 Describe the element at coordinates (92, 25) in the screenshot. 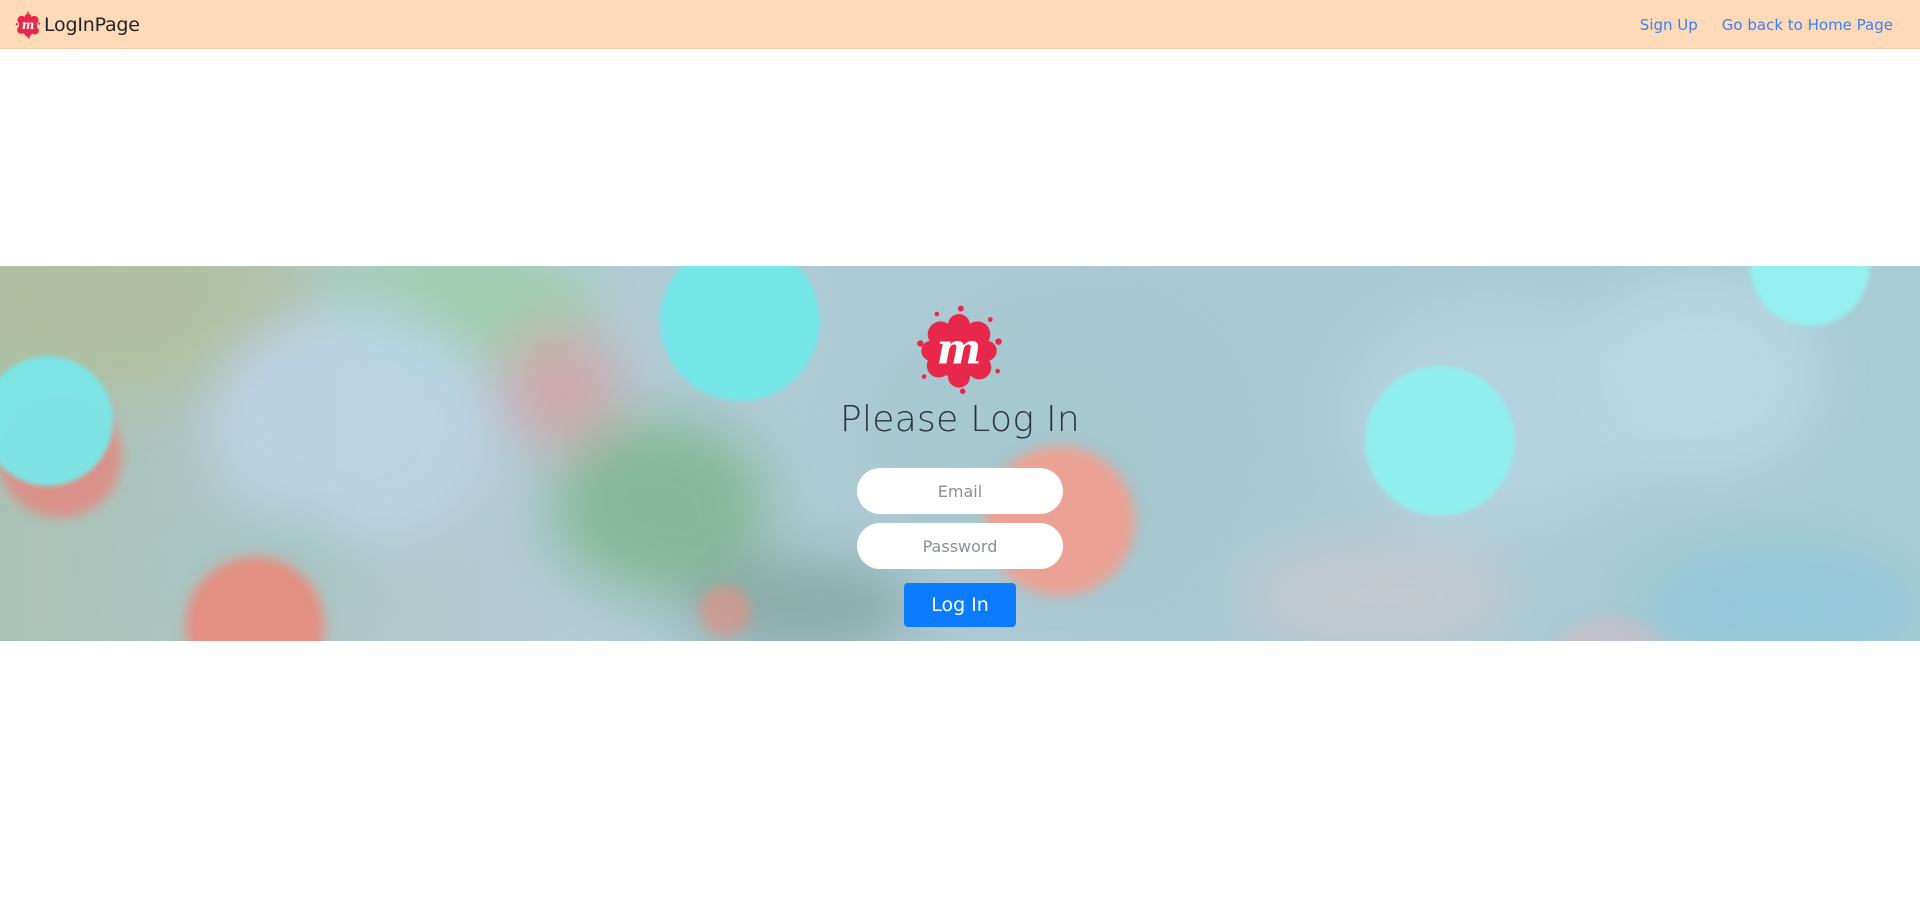

I see `brand-text: LogInPage` at that location.